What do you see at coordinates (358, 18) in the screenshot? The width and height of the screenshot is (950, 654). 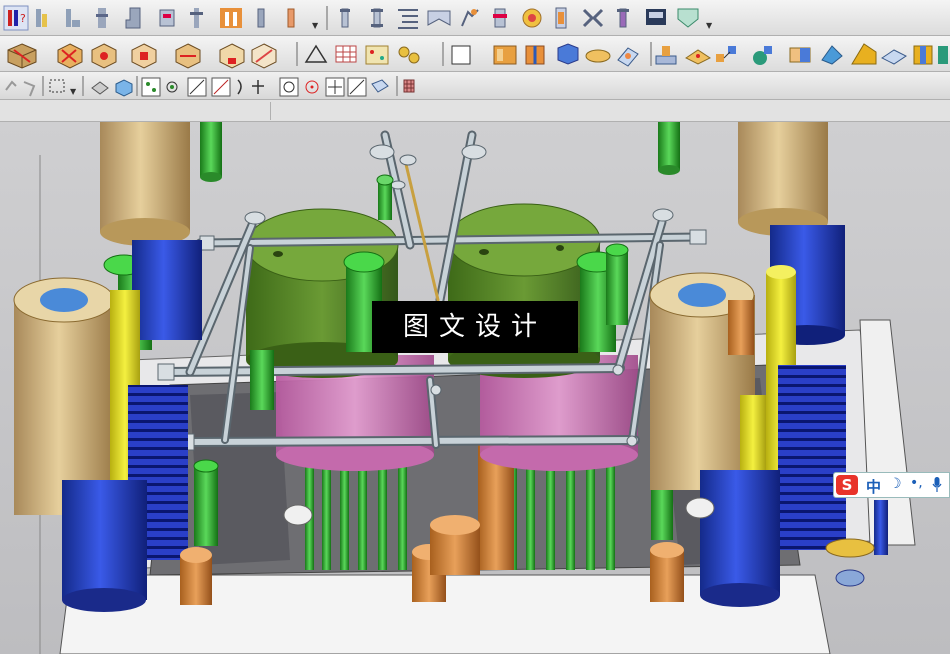 I see `toolbar-row-1-icons: ? ▼ ▼` at bounding box center [358, 18].